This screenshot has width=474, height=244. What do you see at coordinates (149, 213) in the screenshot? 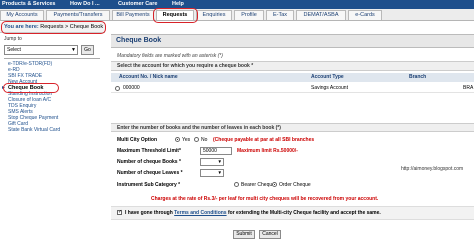
I see `terms-prefix: I have gone through` at bounding box center [149, 213].